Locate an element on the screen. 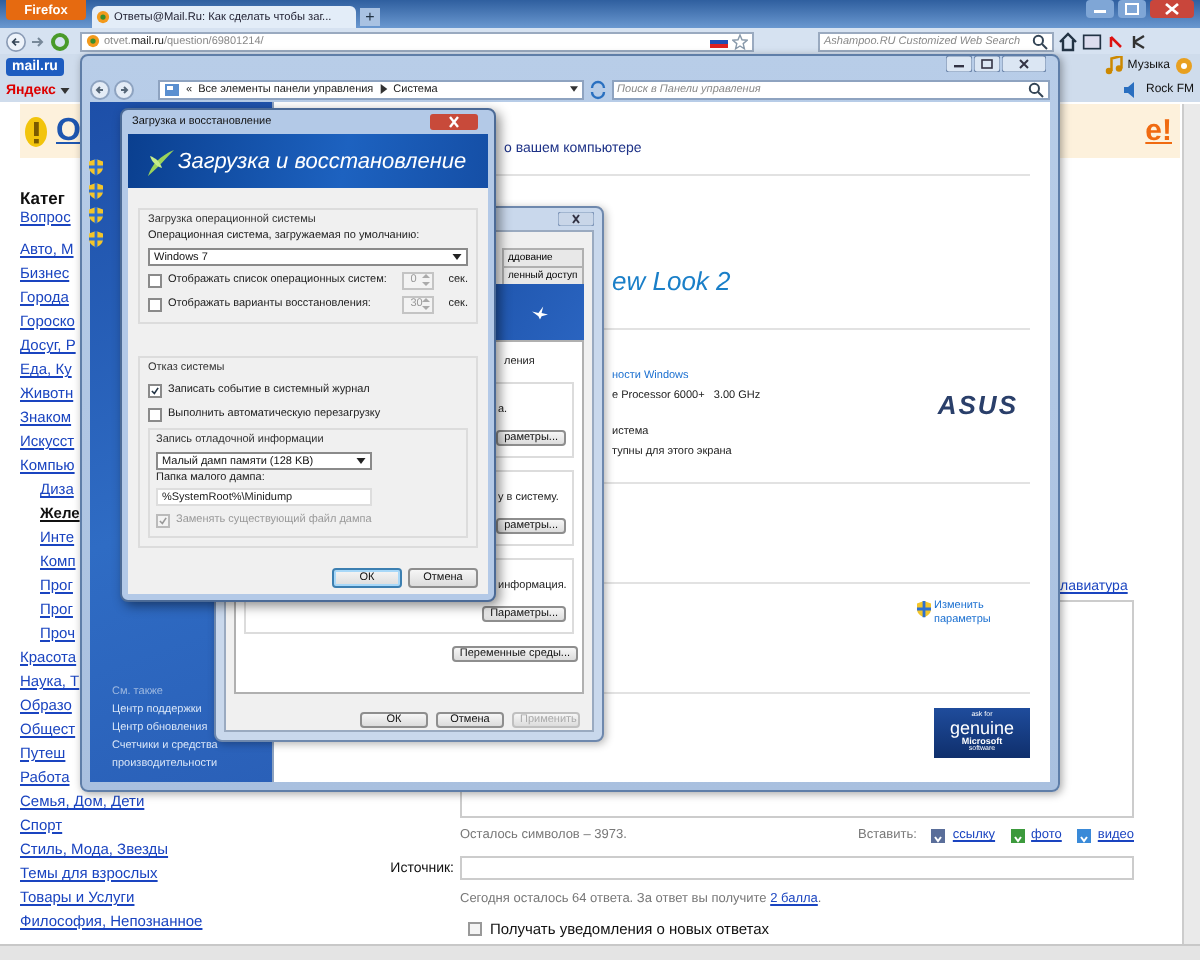 This screenshot has width=1200, height=960. badge-text: genuine is located at coordinates (982, 728).